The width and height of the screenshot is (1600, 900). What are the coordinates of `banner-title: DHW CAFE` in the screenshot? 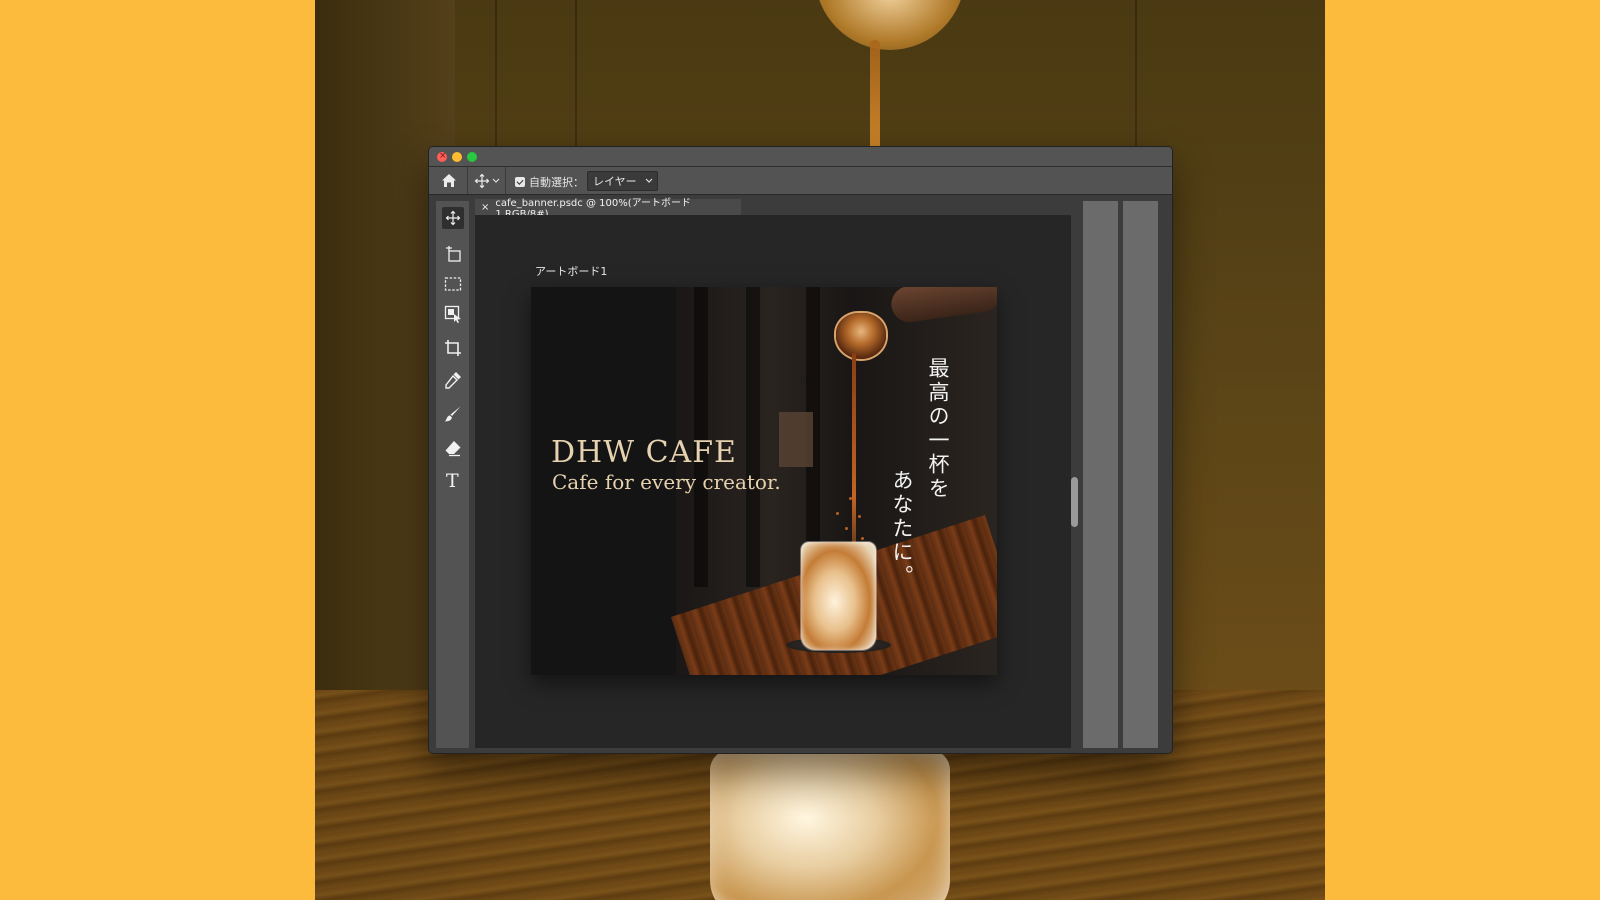 It's located at (644, 452).